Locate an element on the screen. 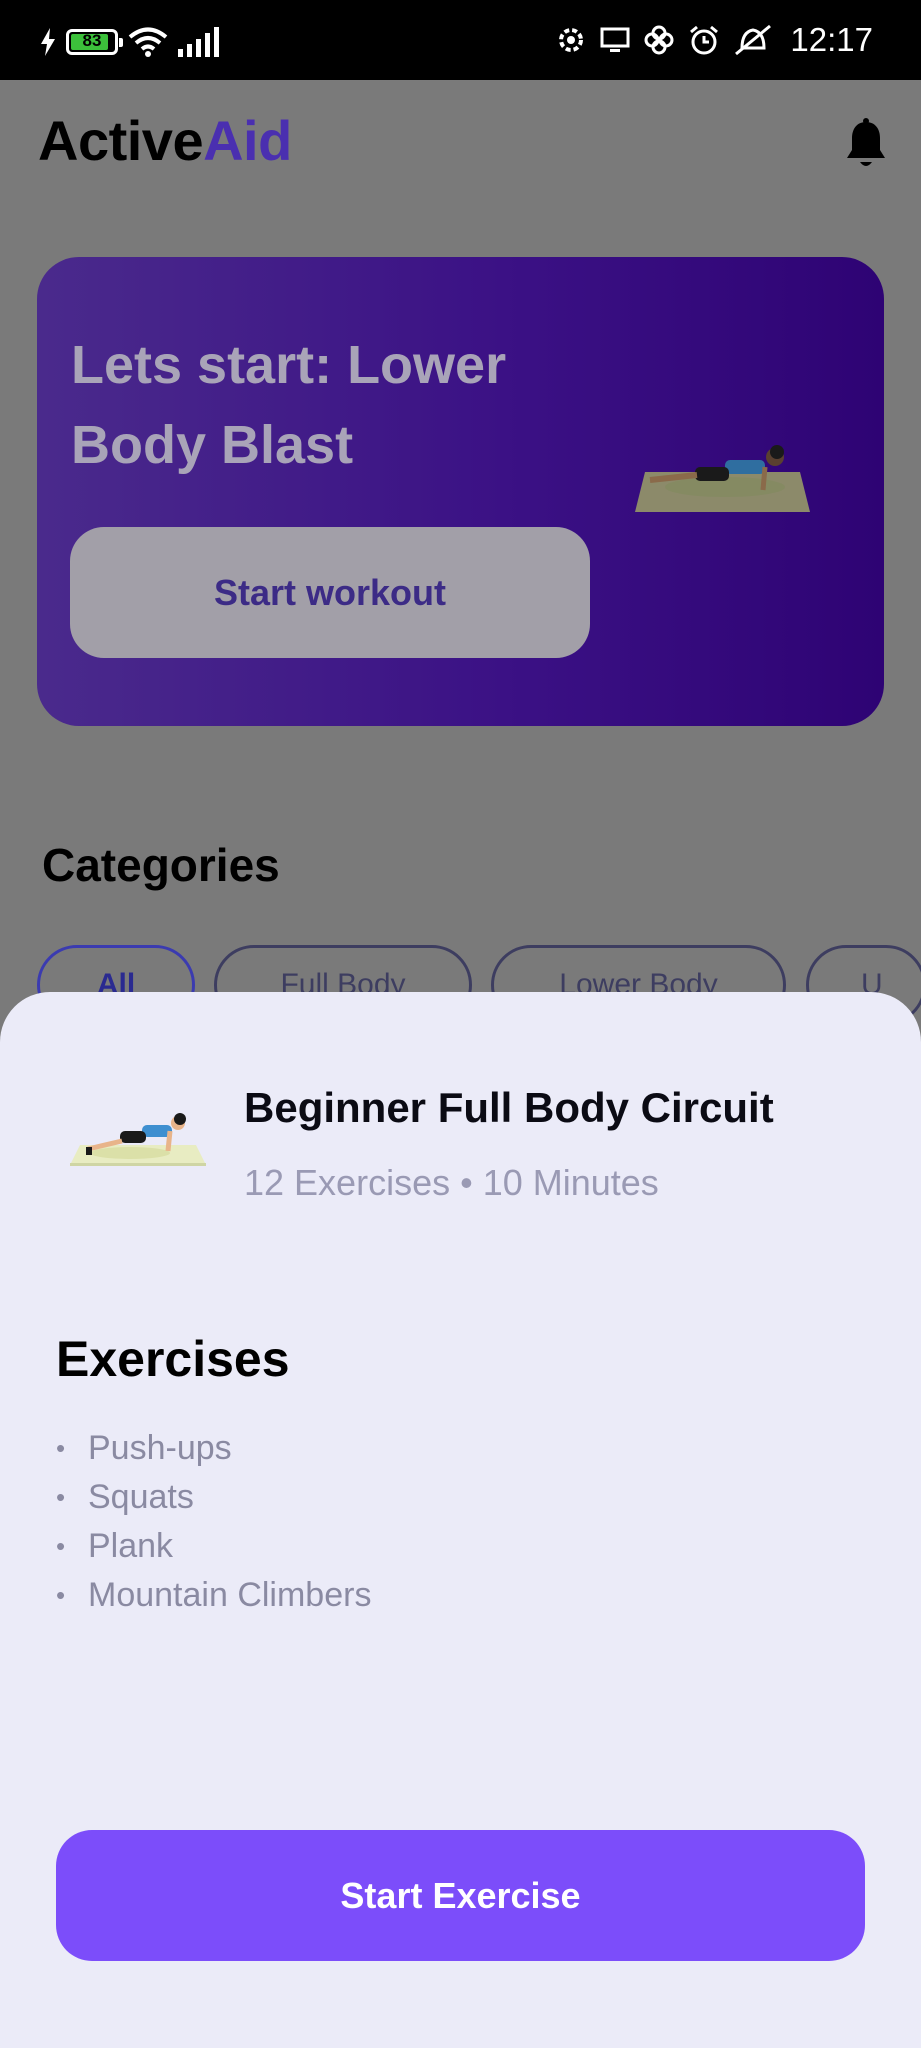 The width and height of the screenshot is (921, 2048). battery-level: 83 is located at coordinates (92, 40).